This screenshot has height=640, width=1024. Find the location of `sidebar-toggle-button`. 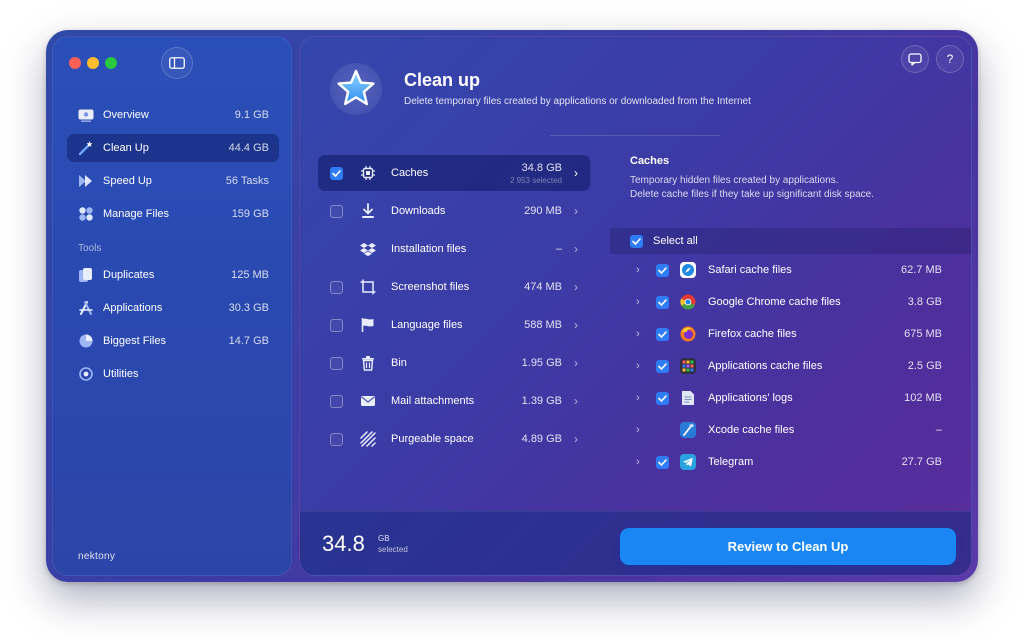

sidebar-toggle-button is located at coordinates (177, 63).